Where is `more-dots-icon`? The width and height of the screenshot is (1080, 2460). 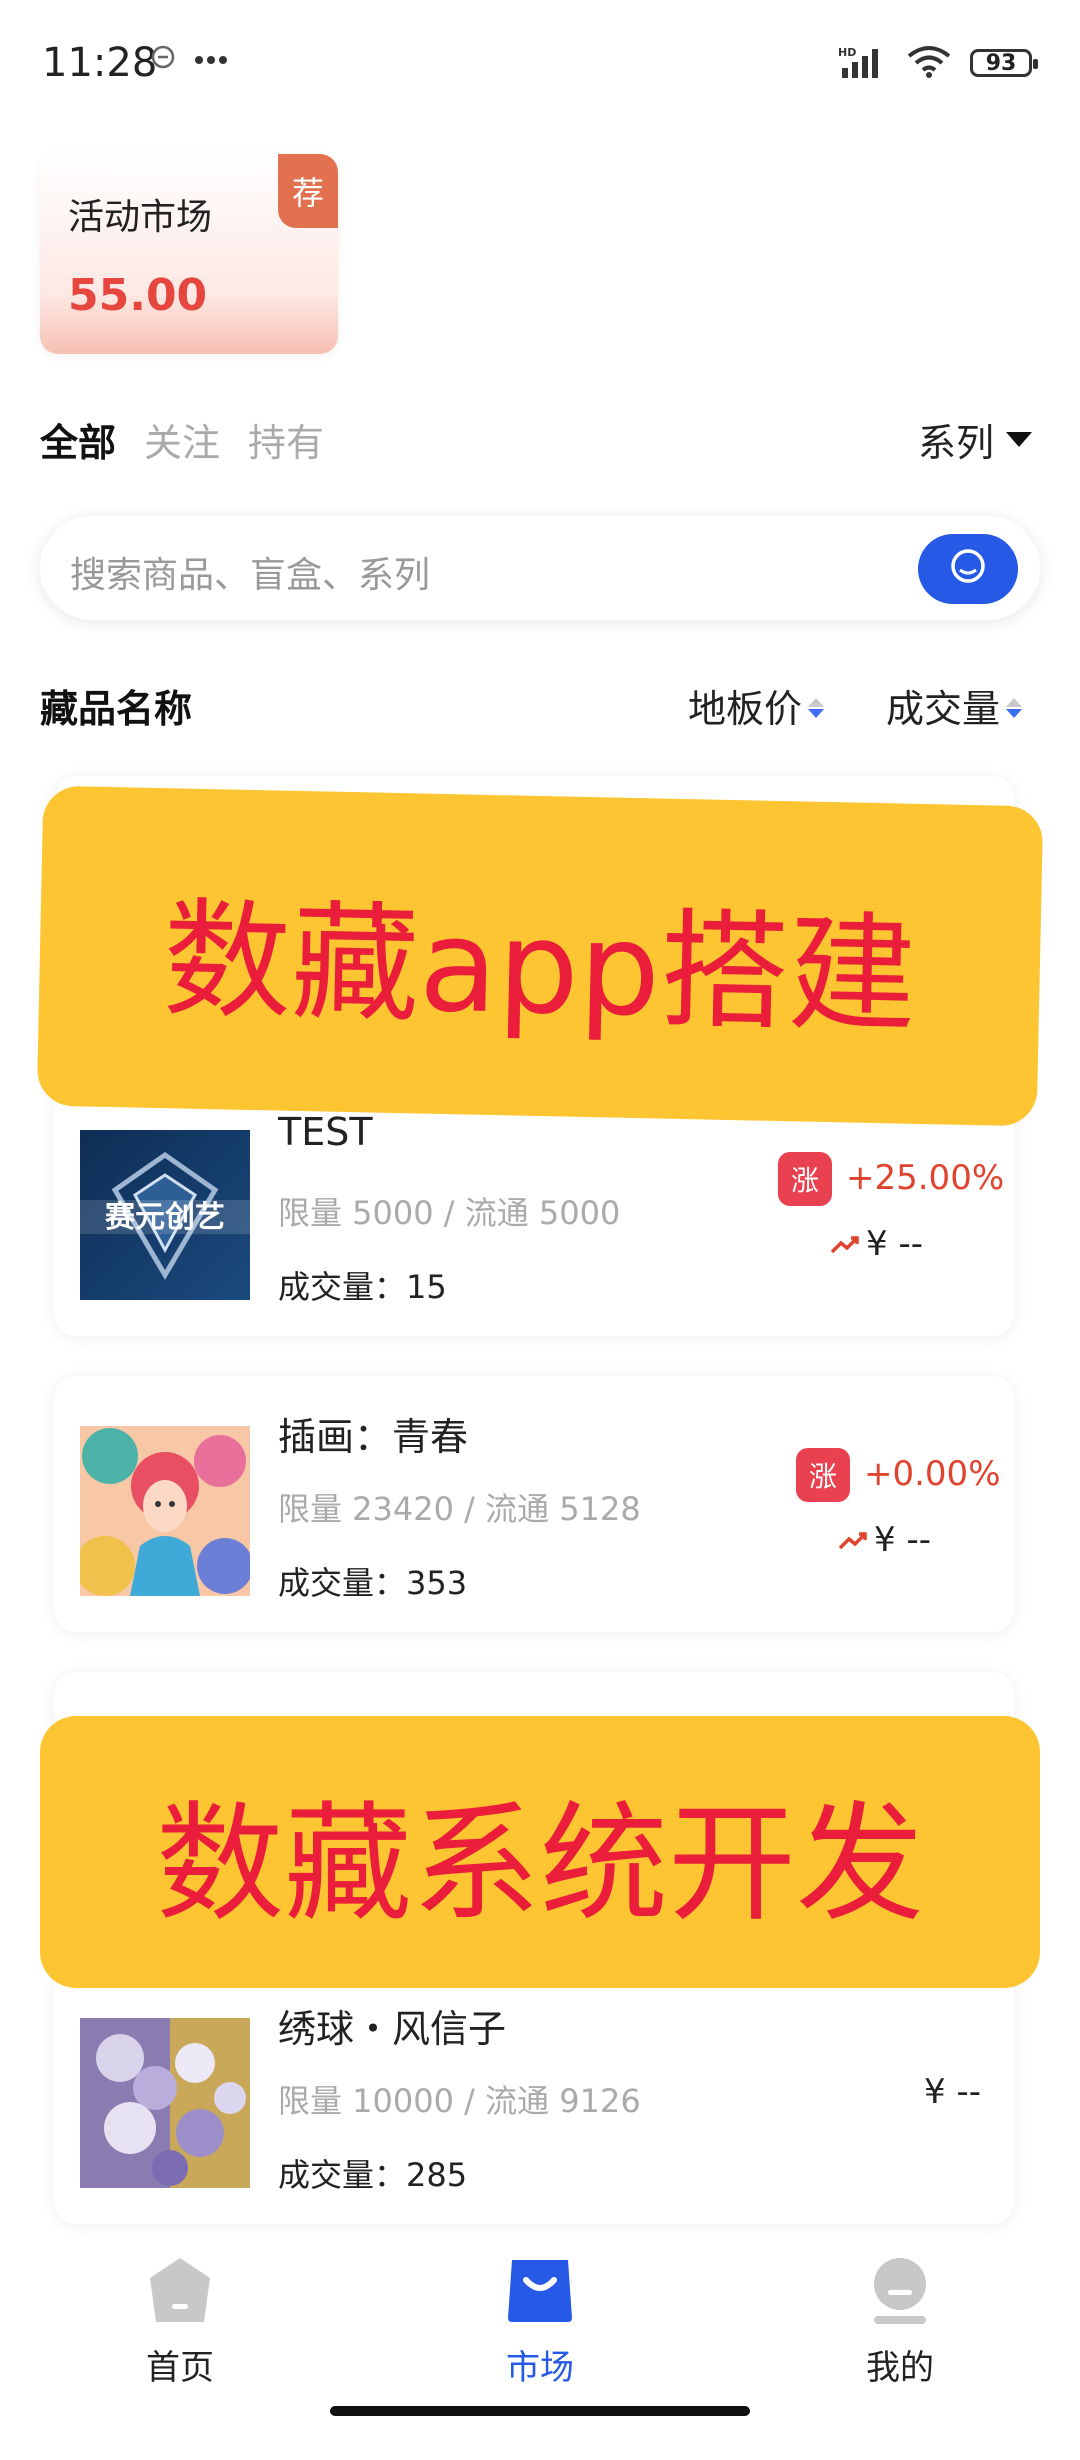 more-dots-icon is located at coordinates (211, 59).